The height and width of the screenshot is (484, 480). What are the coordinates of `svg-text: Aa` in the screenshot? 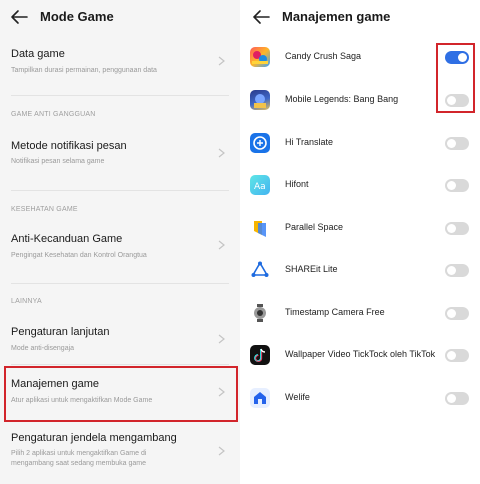 It's located at (260, 187).